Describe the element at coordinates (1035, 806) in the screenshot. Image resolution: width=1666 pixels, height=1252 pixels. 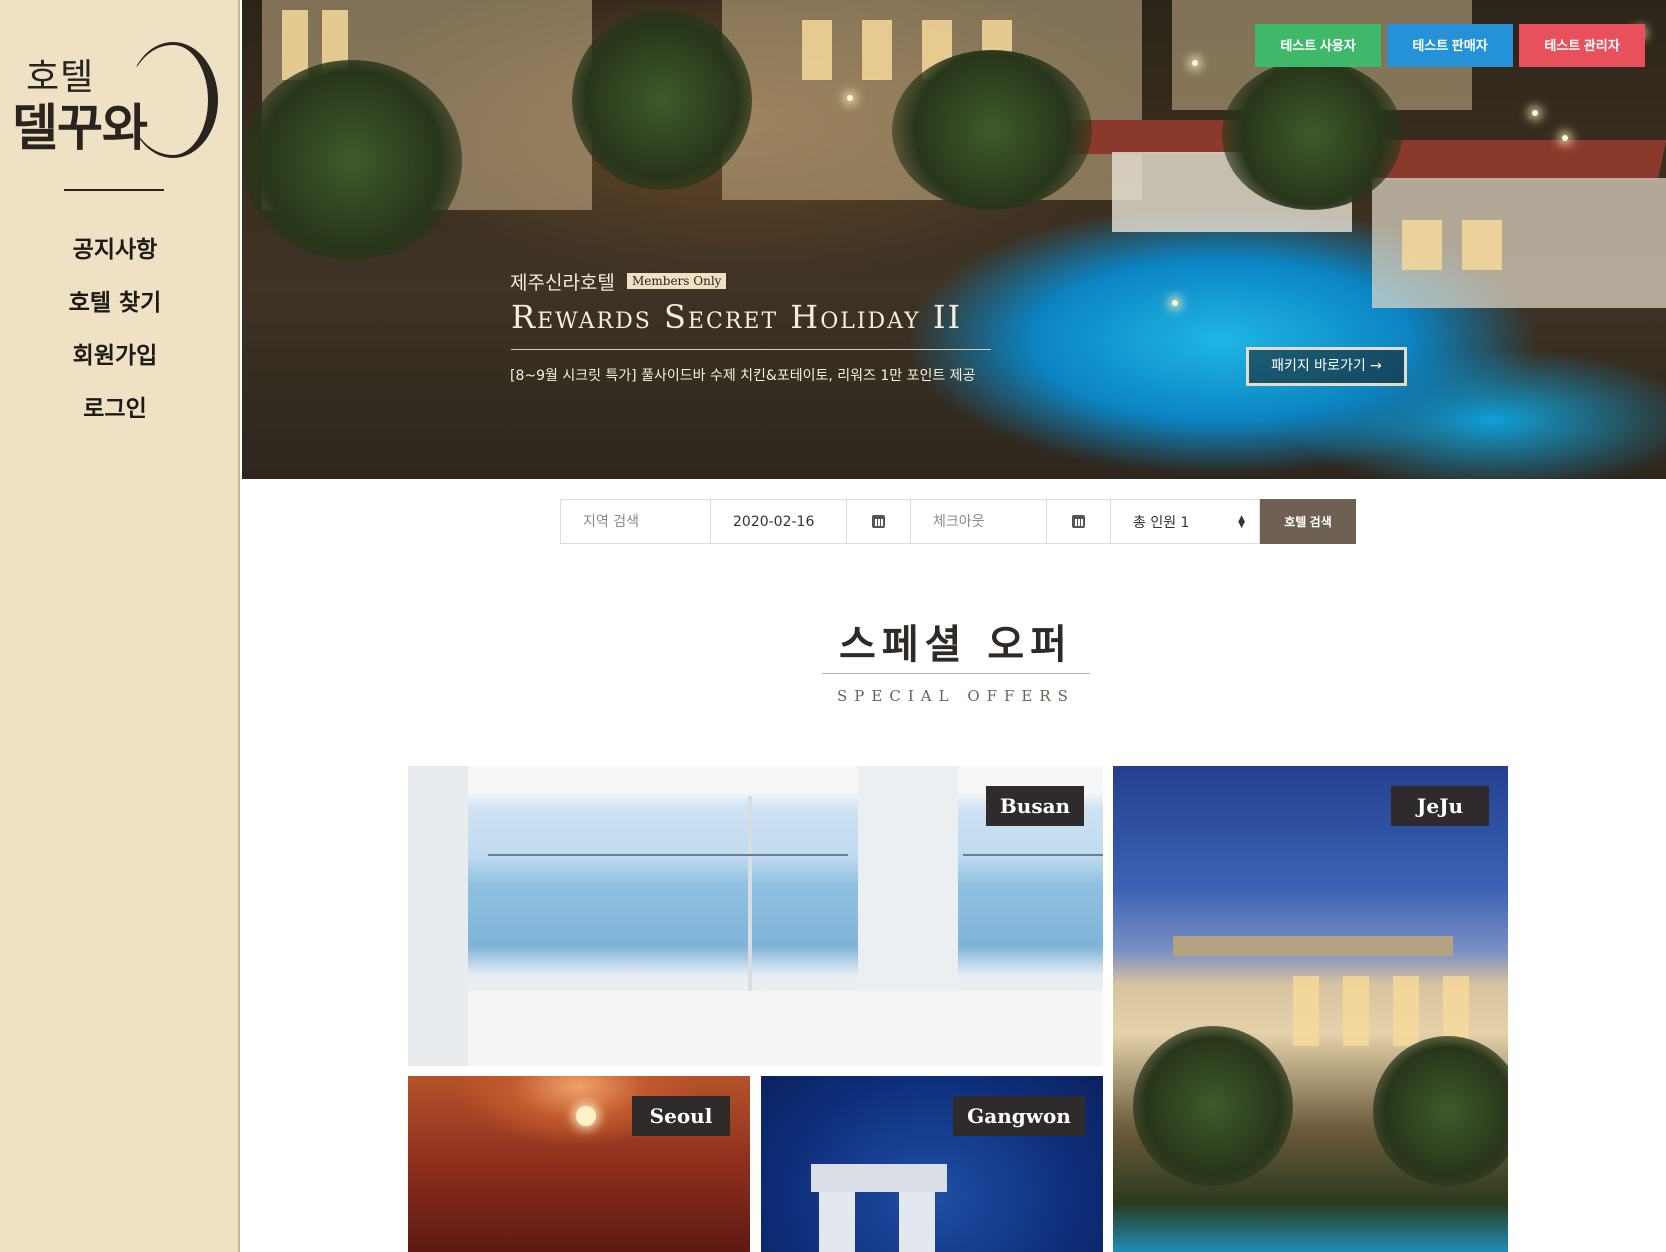
I see `tile-label-busan: Busan` at that location.